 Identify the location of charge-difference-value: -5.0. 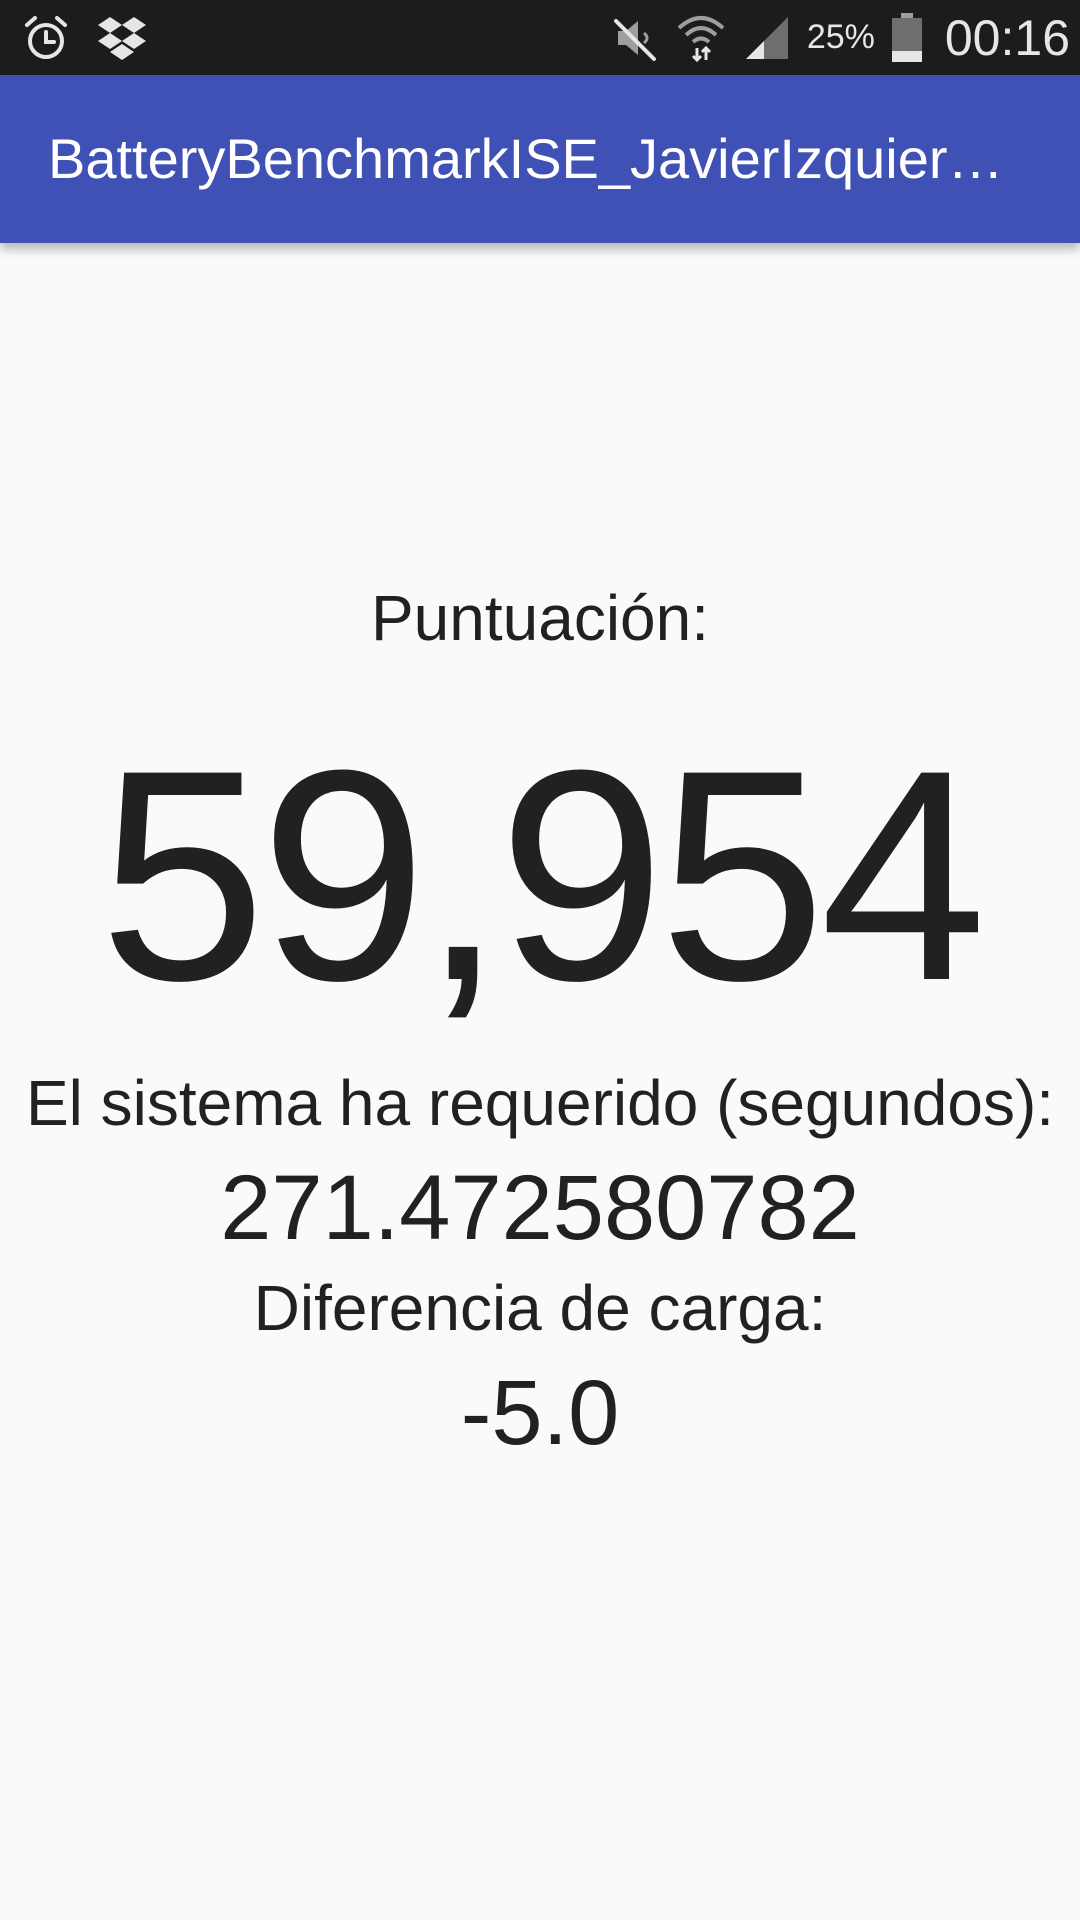
(540, 1413).